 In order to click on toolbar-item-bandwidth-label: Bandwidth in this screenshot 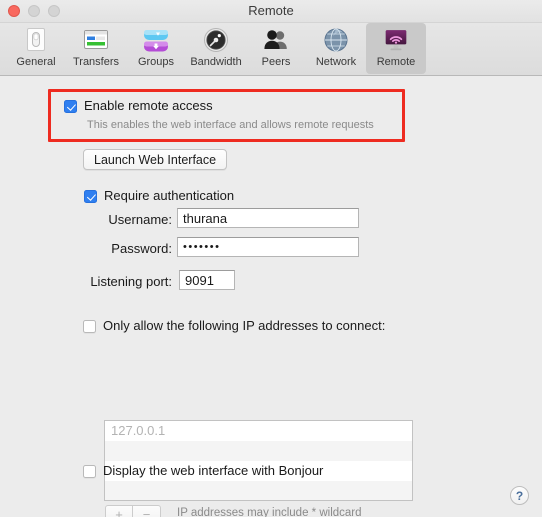, I will do `click(216, 62)`.